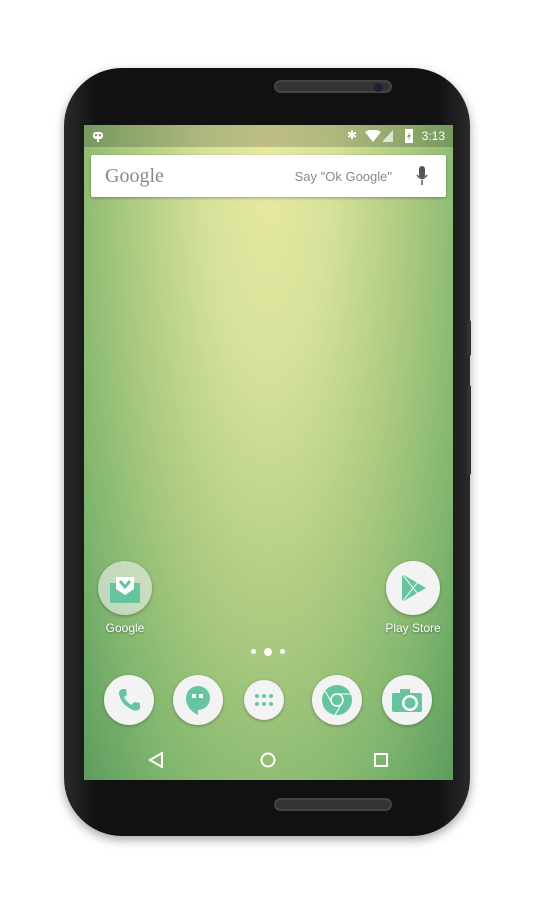 The image size is (536, 900). I want to click on chrome-icon, so click(337, 700).